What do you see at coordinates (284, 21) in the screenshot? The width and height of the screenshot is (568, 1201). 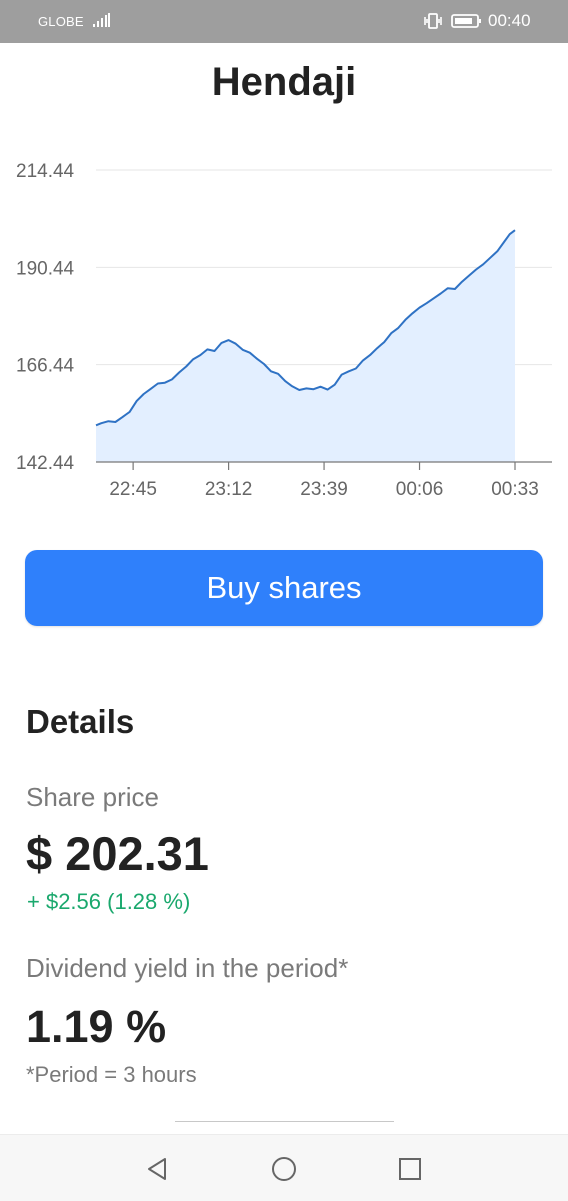 I see `status-bar: GLOBE 00:40` at bounding box center [284, 21].